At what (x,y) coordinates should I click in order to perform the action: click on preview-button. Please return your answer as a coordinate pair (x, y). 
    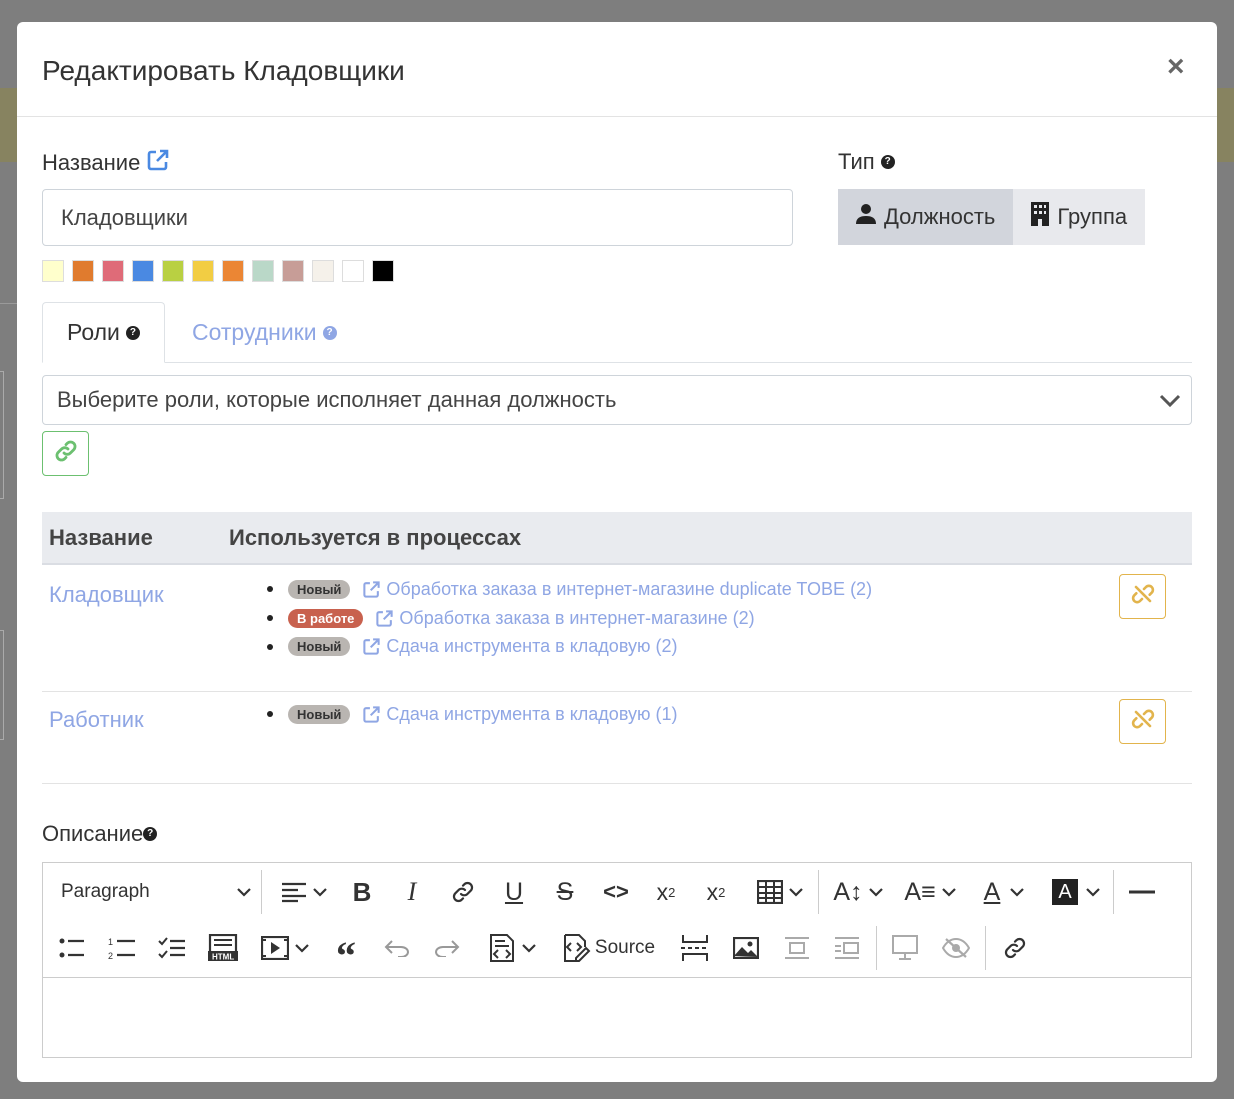
    Looking at the image, I should click on (905, 948).